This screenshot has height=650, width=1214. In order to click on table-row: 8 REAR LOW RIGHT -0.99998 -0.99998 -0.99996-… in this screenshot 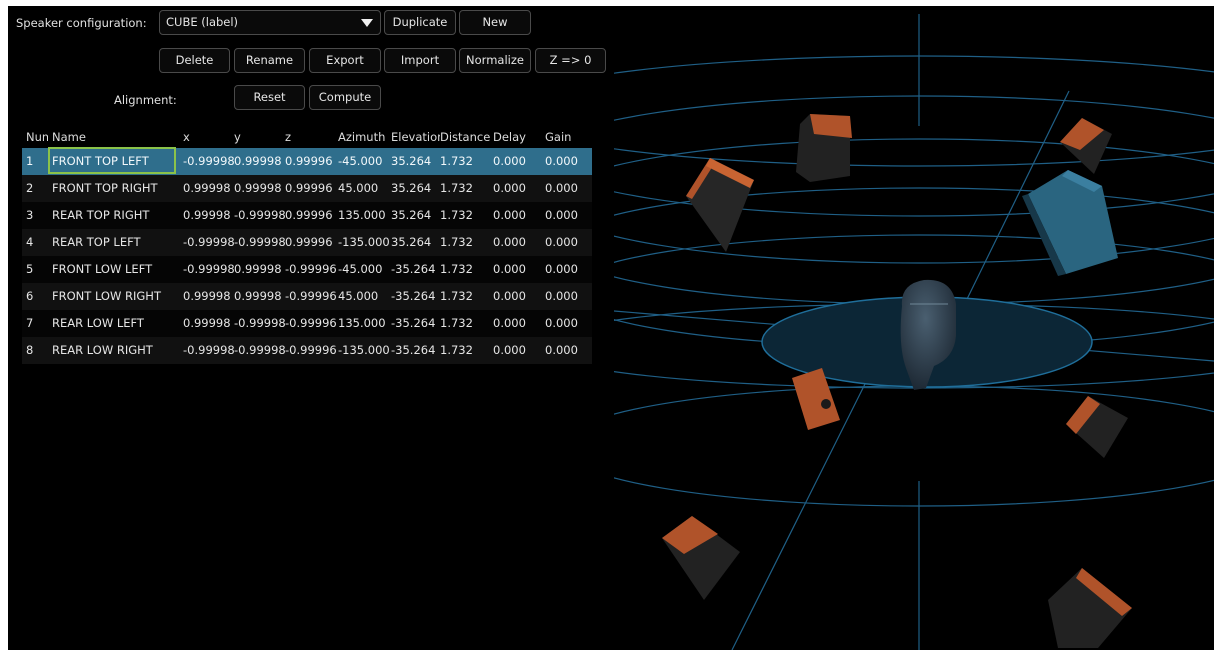, I will do `click(307, 350)`.